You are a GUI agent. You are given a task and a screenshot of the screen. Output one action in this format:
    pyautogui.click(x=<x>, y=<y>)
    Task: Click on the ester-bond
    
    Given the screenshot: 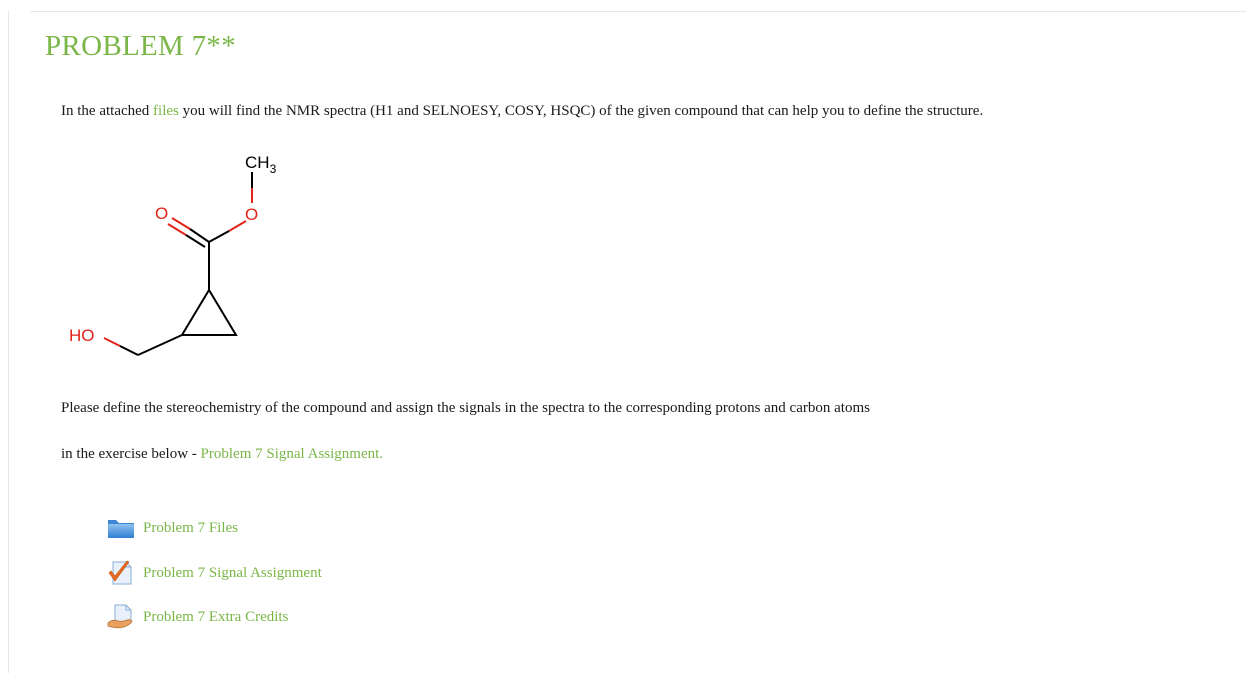 What is the action you would take?
    pyautogui.click(x=219, y=236)
    